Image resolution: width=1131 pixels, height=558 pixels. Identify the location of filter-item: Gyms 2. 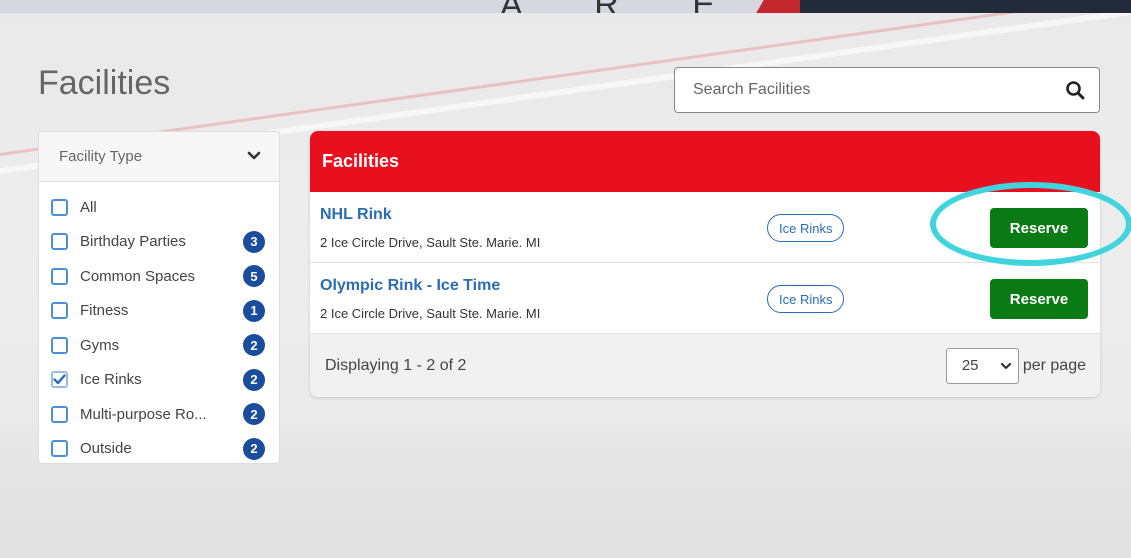
(159, 345).